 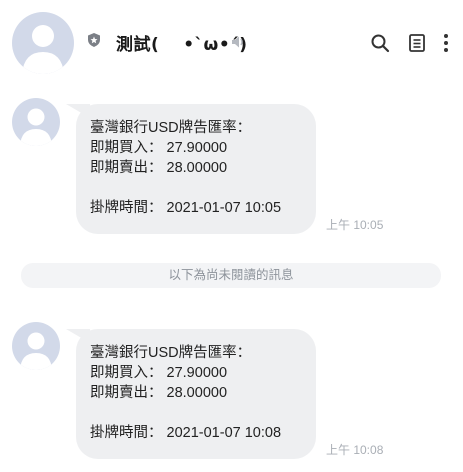 I want to click on more-vertical-icon, so click(x=446, y=43).